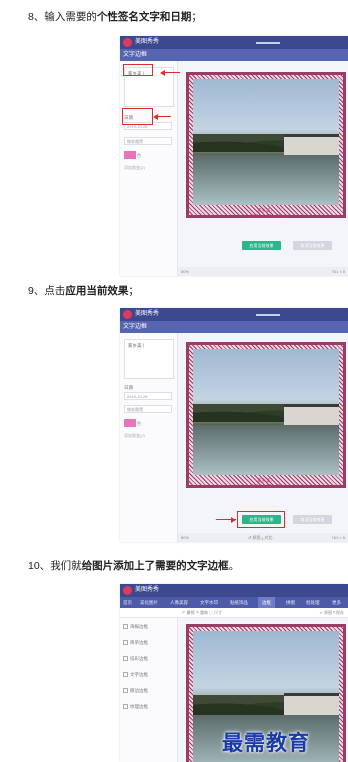 The width and height of the screenshot is (348, 762). I want to click on color-frame-icon, so click(125, 658).